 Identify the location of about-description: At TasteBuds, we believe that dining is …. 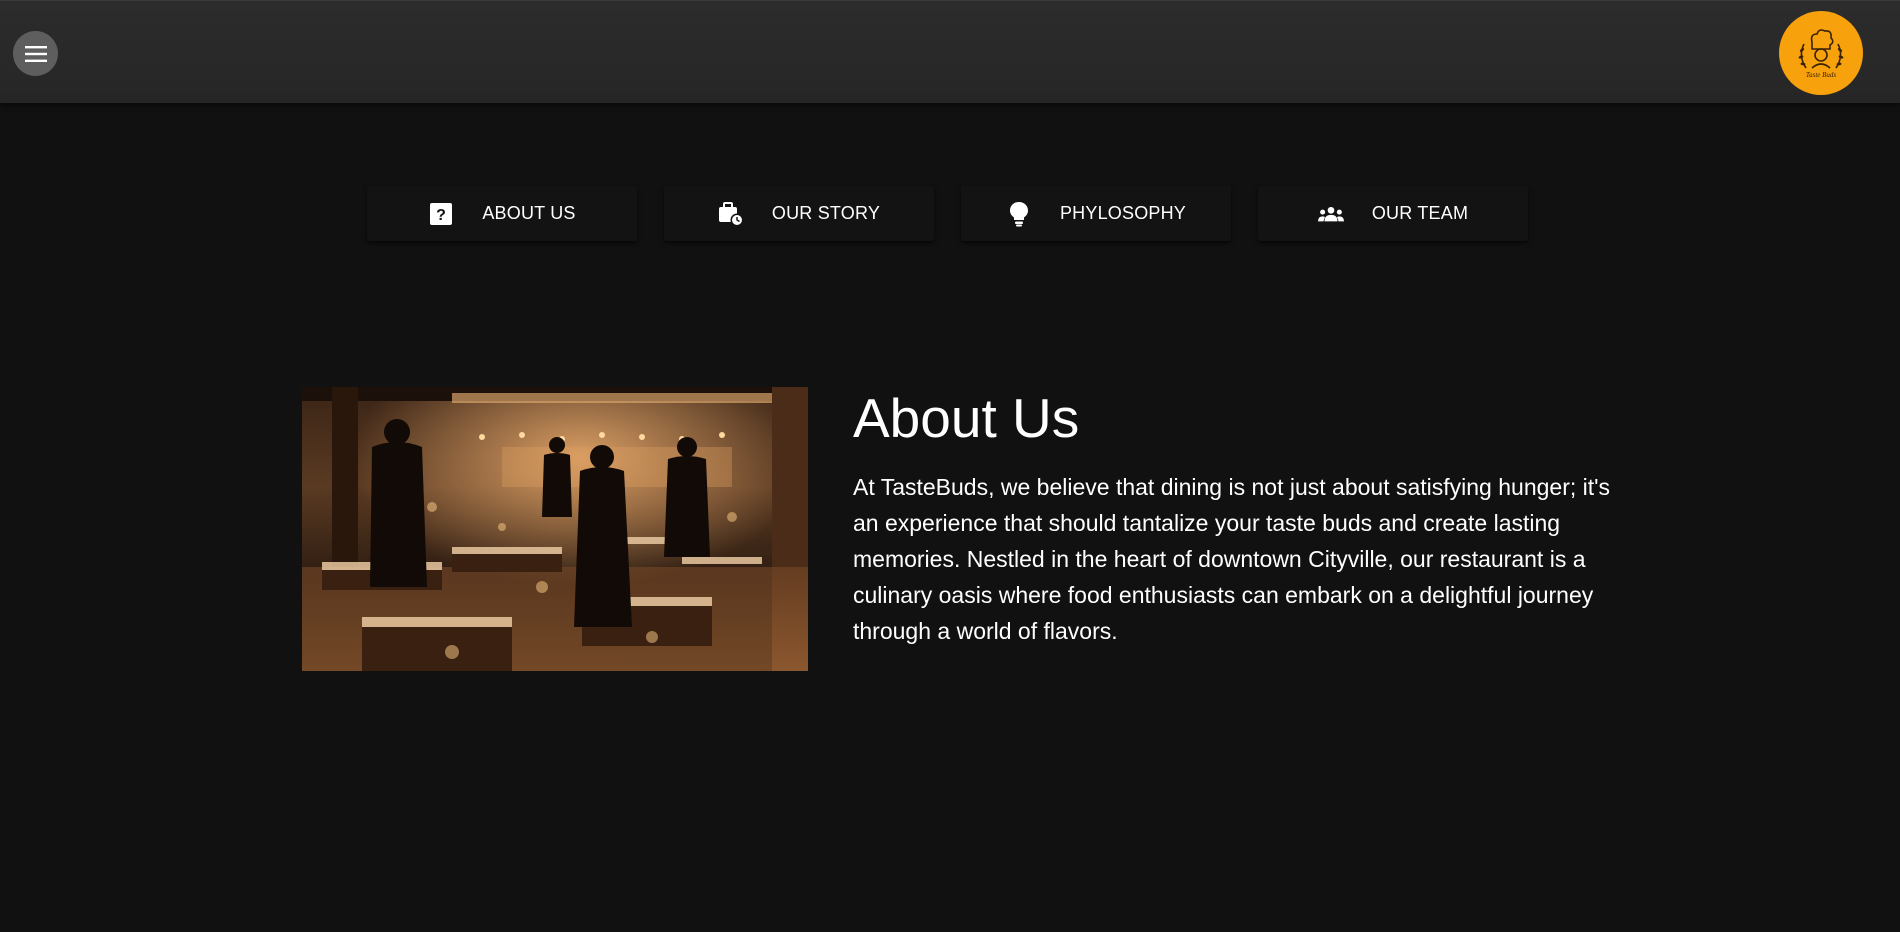
(1232, 559).